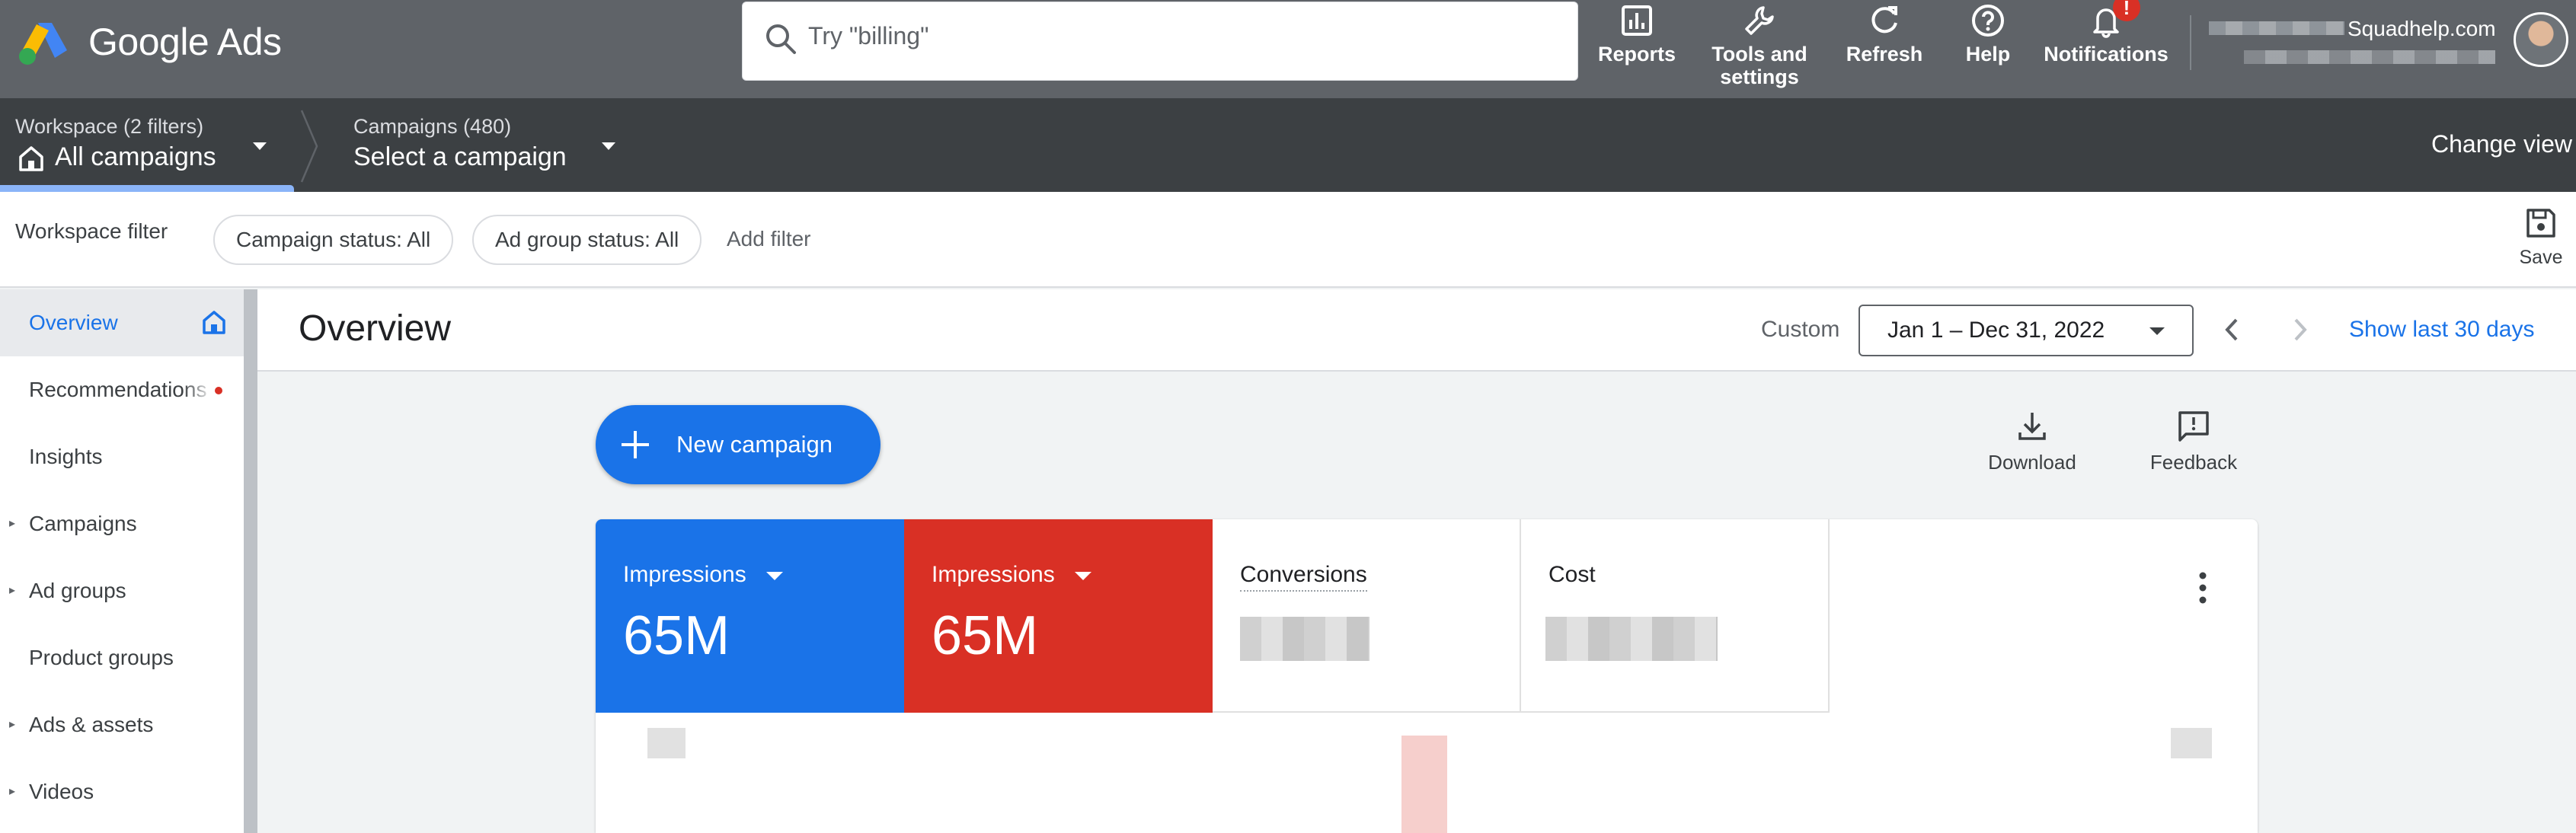  Describe the element at coordinates (1988, 54) in the screenshot. I see `help-label: Help` at that location.